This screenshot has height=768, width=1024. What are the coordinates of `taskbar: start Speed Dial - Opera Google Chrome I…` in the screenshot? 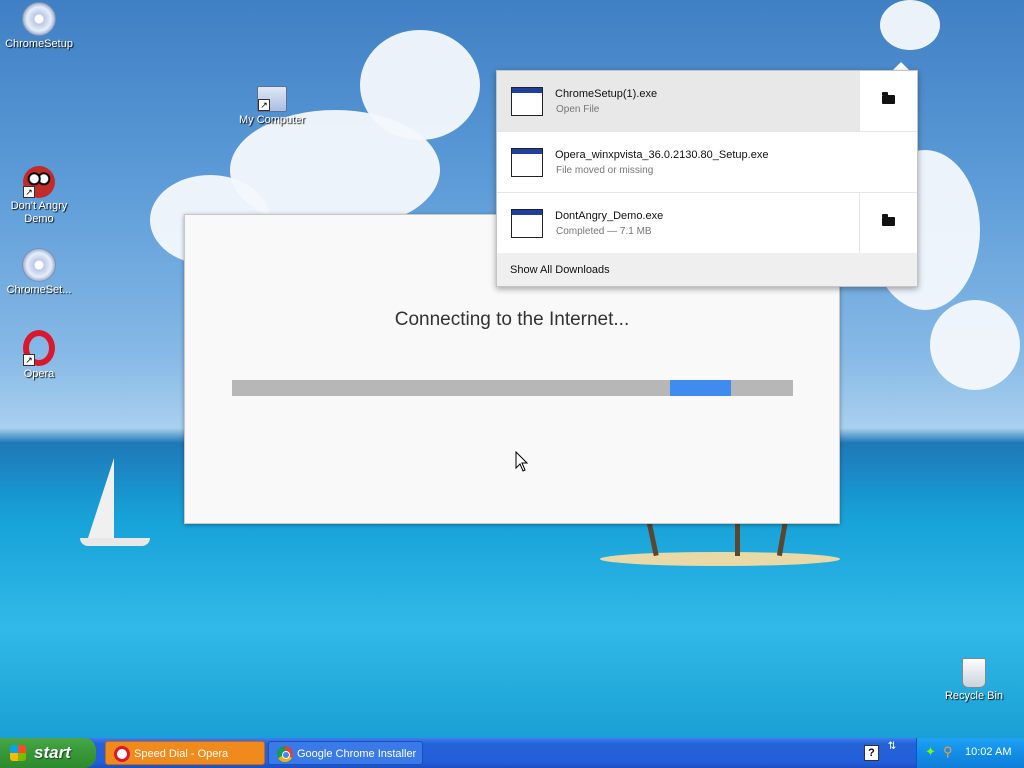 It's located at (512, 753).